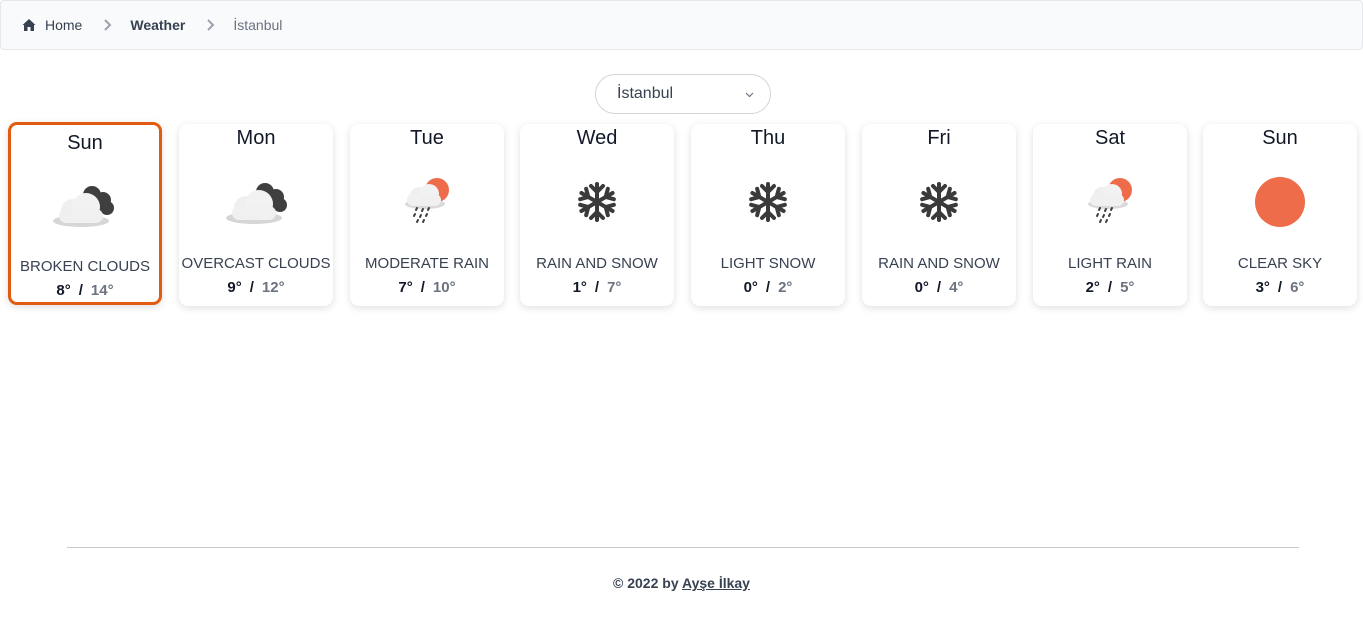 The width and height of the screenshot is (1363, 623). What do you see at coordinates (83, 207) in the screenshot?
I see `broken-clouds-icon` at bounding box center [83, 207].